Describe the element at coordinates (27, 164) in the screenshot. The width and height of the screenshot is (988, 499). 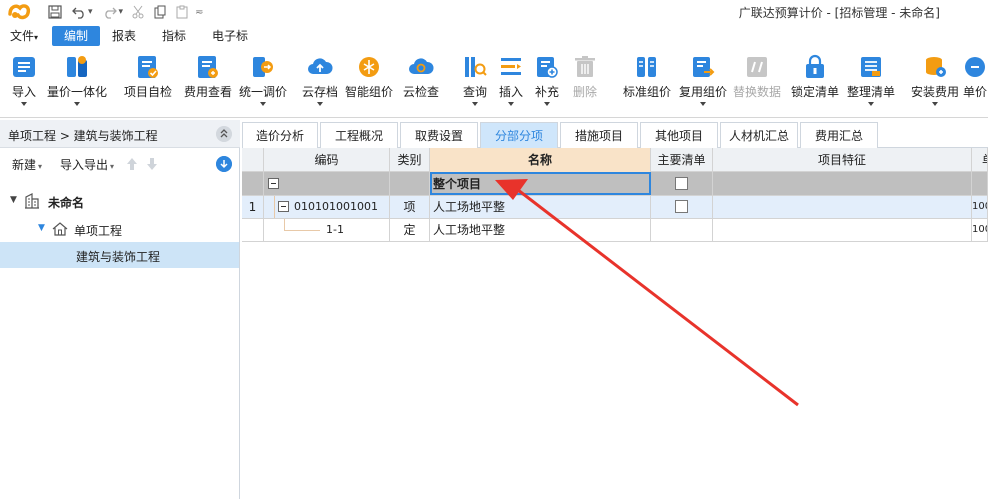
I see `new-button: 新建 ▾` at that location.